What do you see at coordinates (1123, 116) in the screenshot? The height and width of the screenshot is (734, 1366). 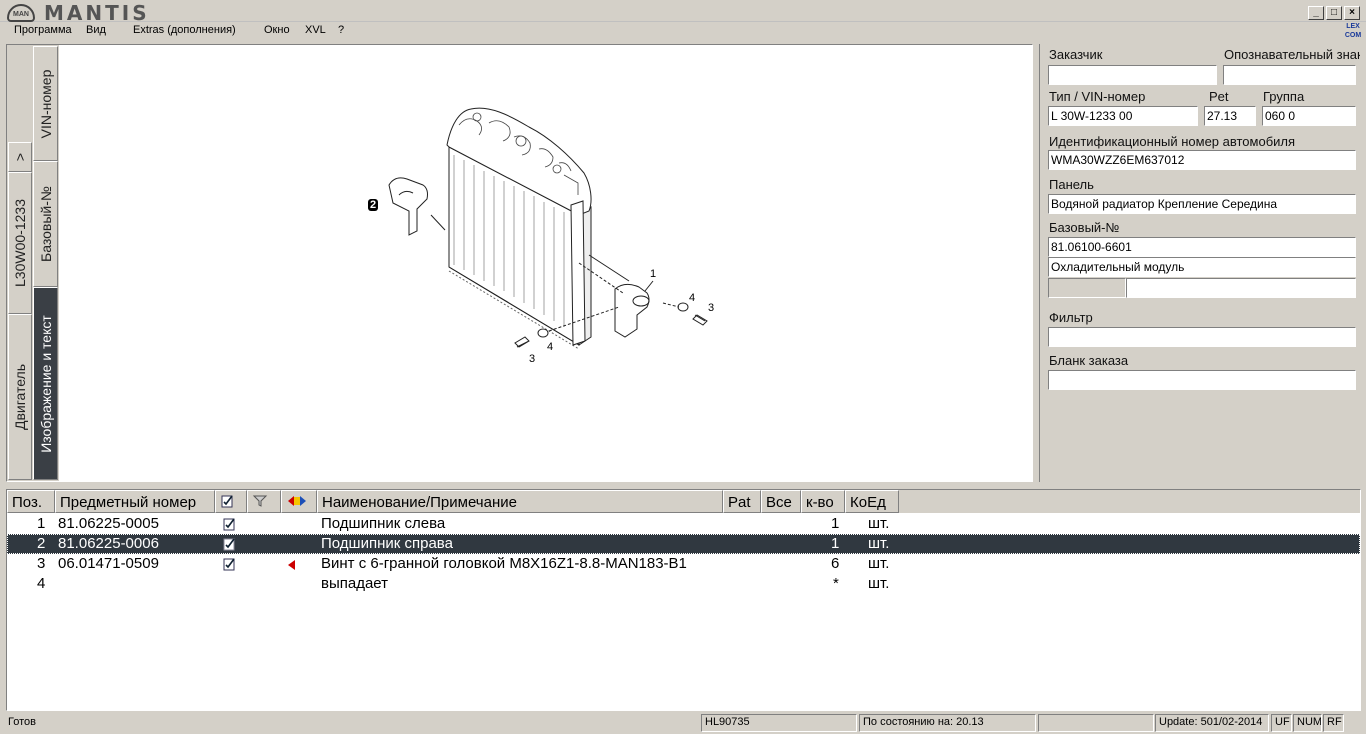 I see `type-vin-field: L 30W-1233 00` at bounding box center [1123, 116].